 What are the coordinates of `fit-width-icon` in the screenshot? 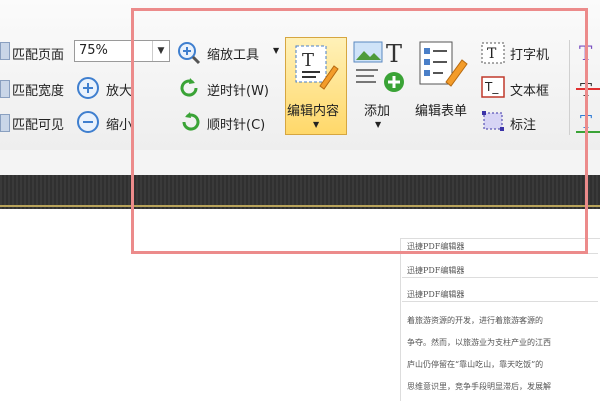 It's located at (5, 89).